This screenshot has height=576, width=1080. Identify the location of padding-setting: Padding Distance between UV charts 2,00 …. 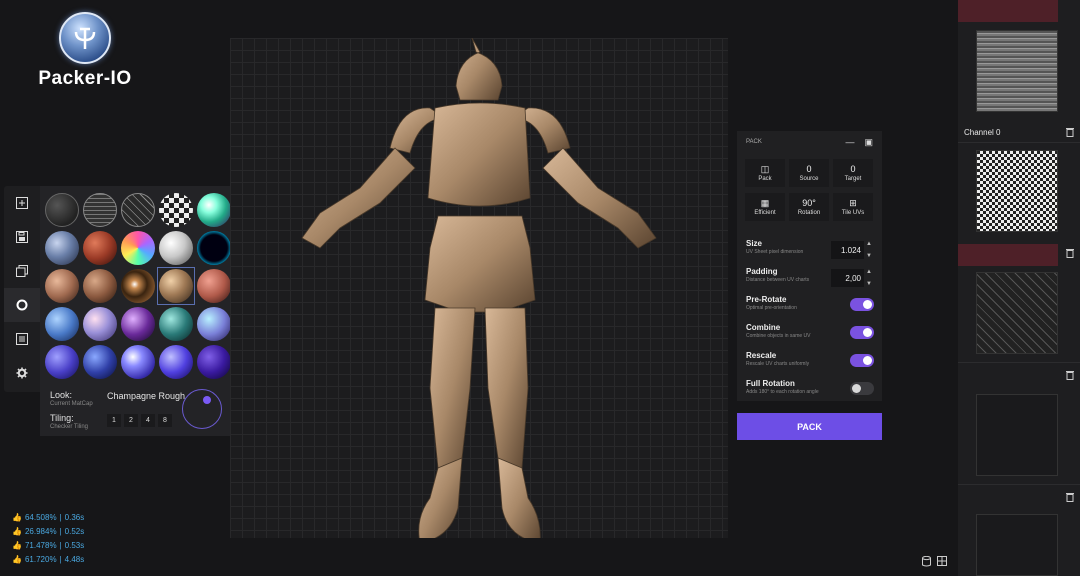
(809, 277).